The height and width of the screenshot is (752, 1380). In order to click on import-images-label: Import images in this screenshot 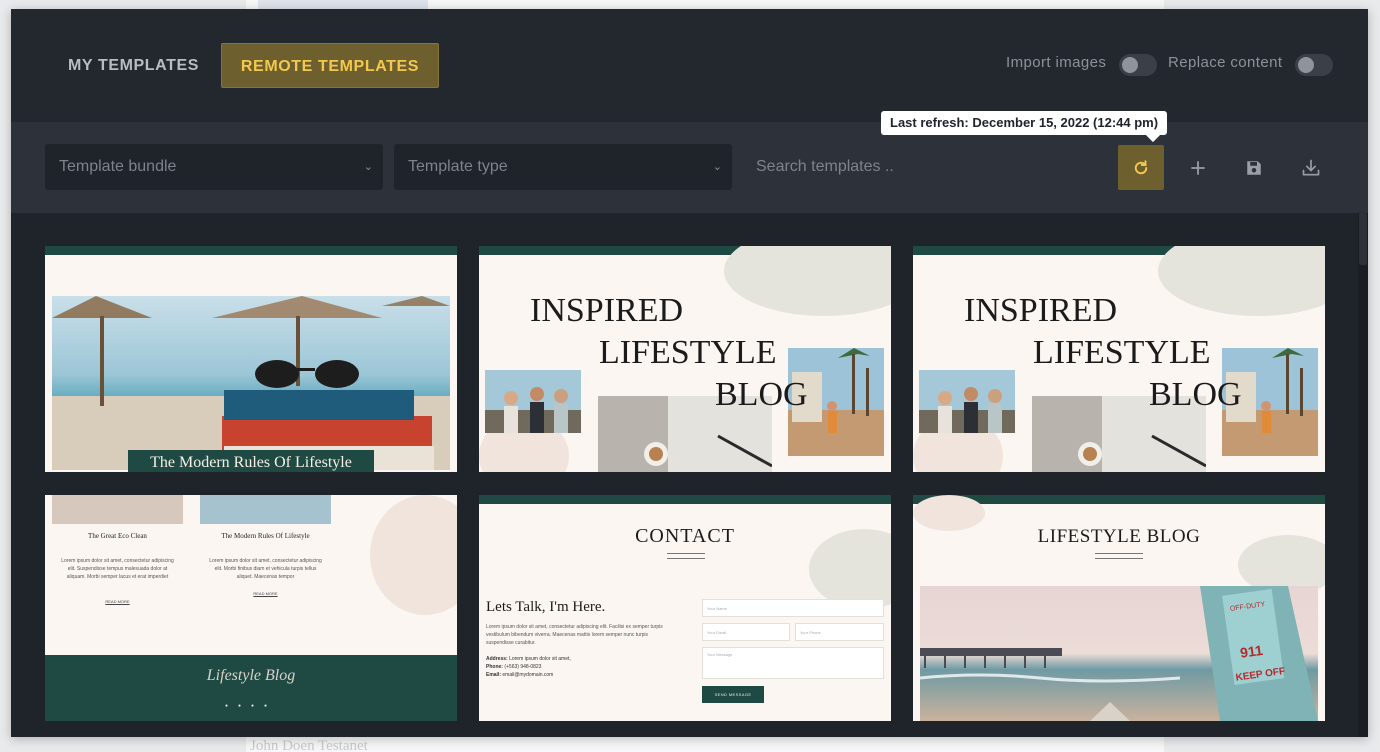, I will do `click(1056, 62)`.